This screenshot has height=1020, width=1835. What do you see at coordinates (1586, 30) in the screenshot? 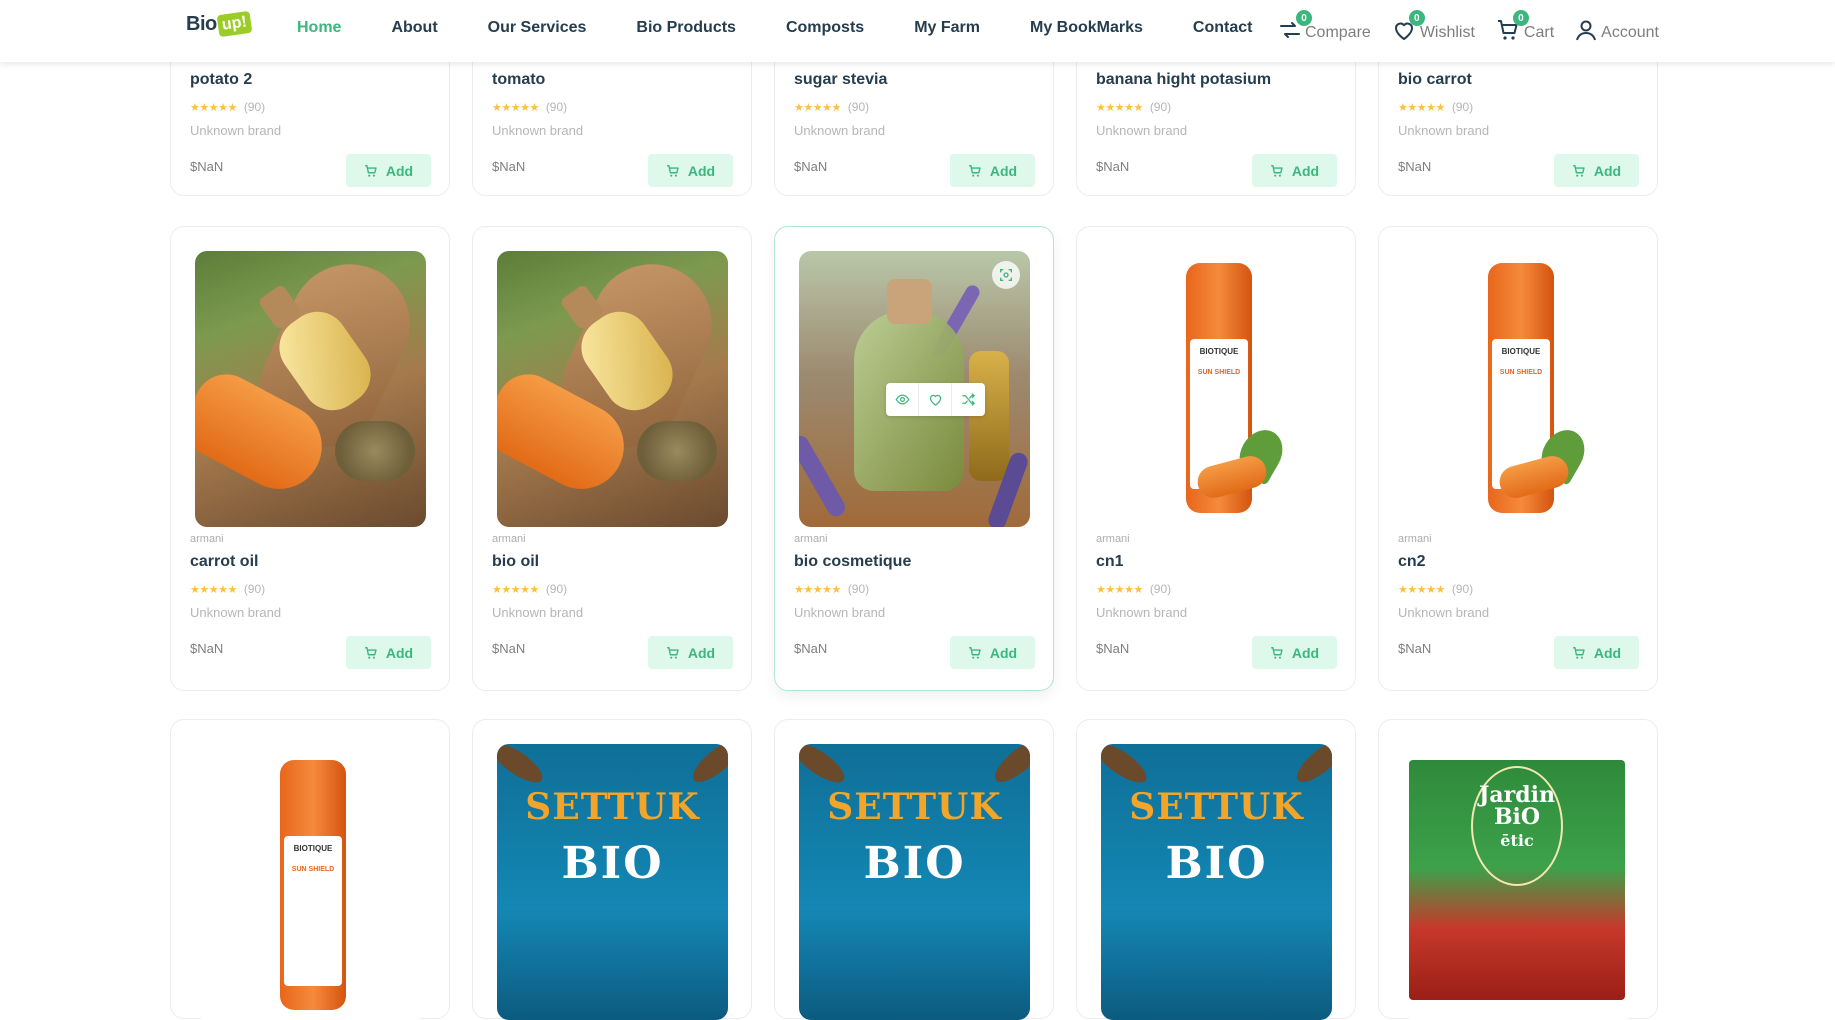
I see `user-icon` at bounding box center [1586, 30].